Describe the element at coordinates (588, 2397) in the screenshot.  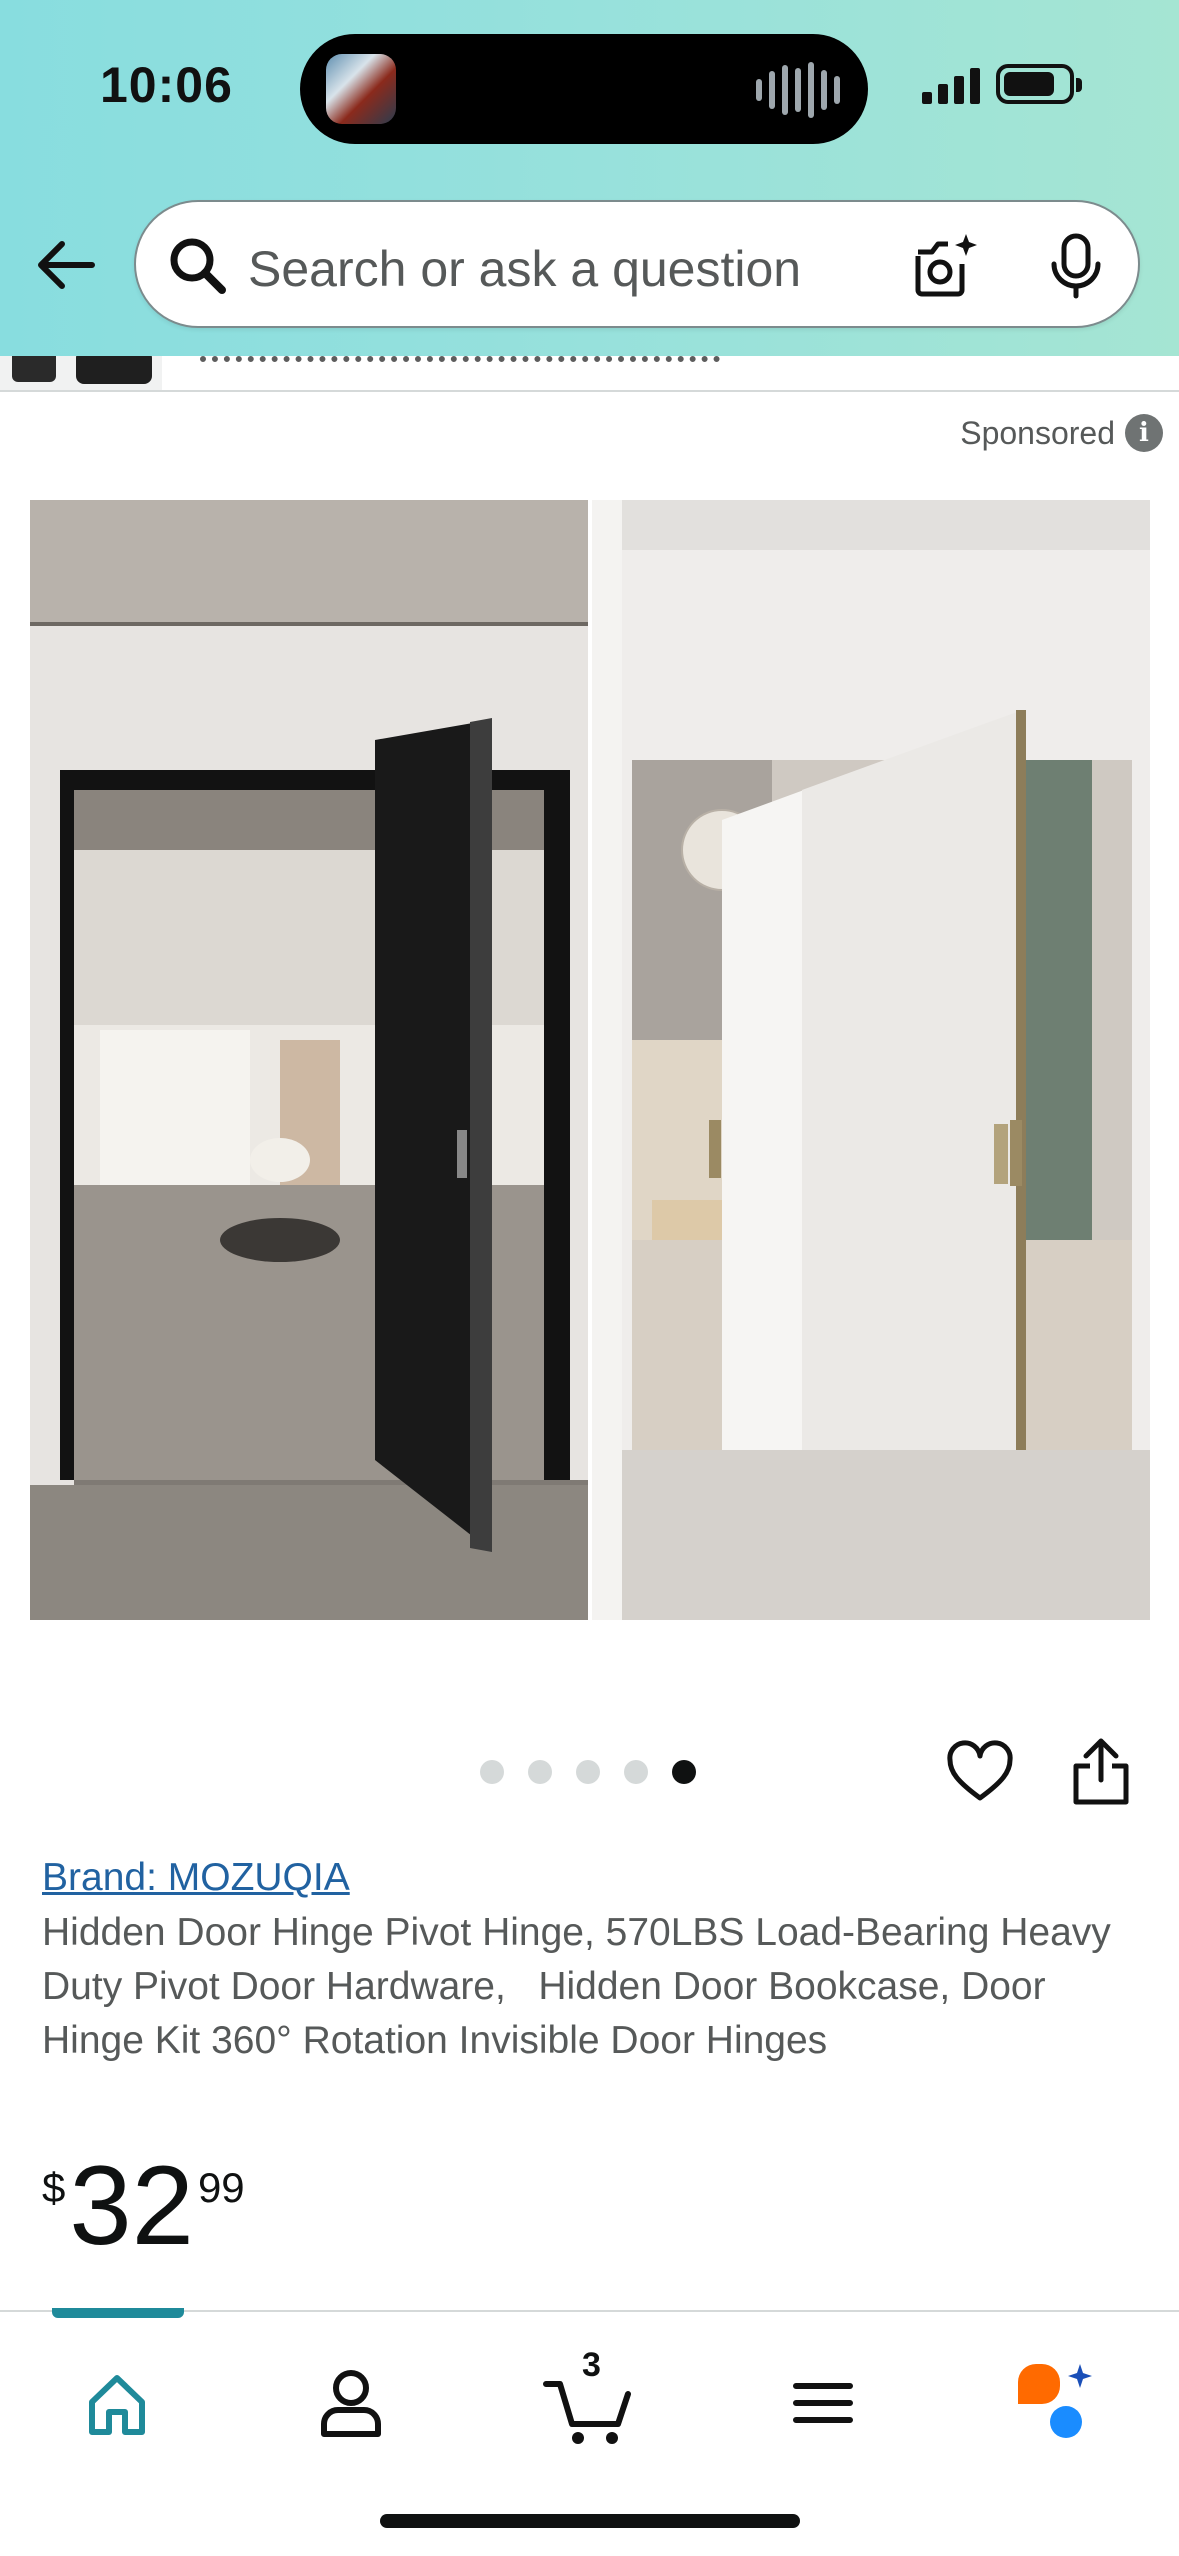
I see `nav-cart-button: 3` at that location.